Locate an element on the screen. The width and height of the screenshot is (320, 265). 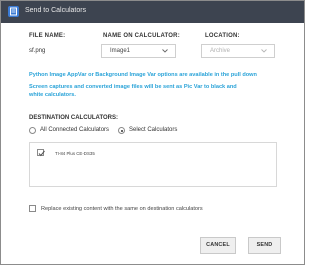
calculator-name-value: Image1 is located at coordinates (120, 51).